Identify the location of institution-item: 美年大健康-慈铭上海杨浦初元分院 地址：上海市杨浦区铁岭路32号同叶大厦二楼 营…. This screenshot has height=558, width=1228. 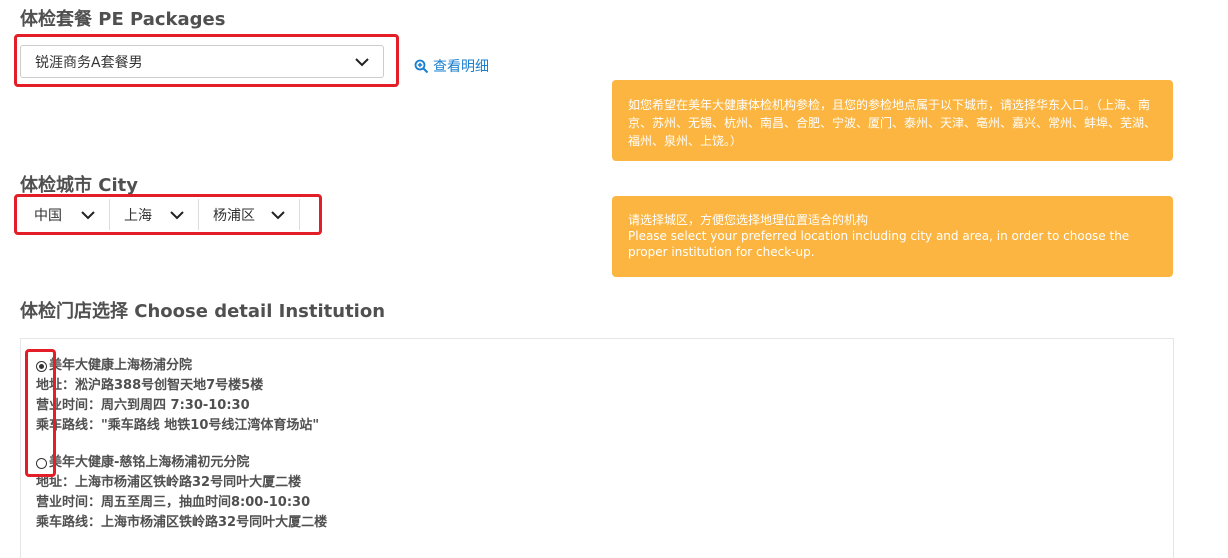
(181, 493).